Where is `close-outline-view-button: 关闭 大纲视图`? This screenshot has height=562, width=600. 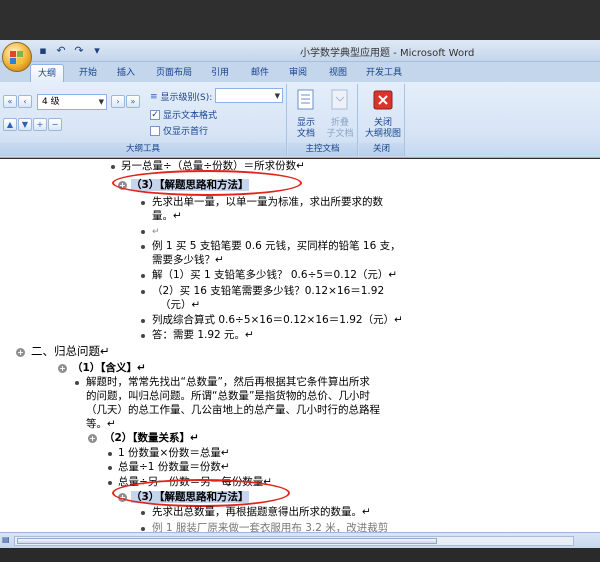 close-outline-view-button: 关闭 大纲视图 is located at coordinates (383, 114).